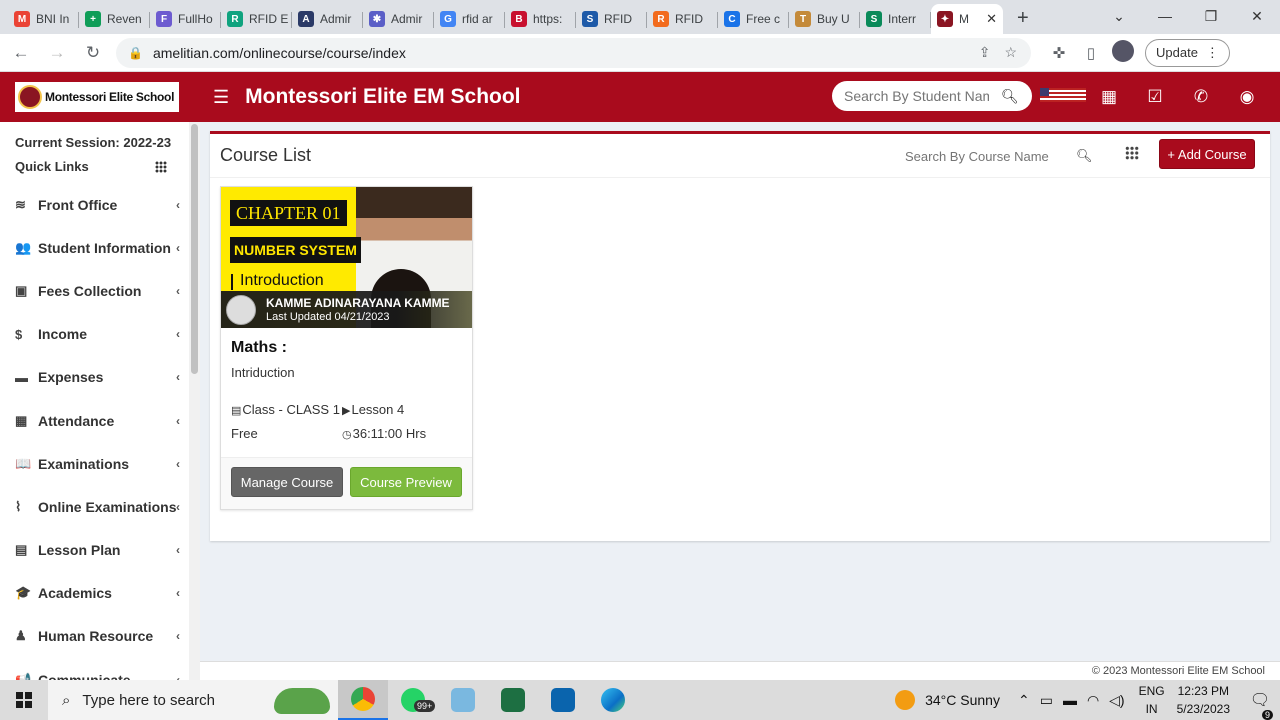 This screenshot has height=720, width=1280. Describe the element at coordinates (100, 334) in the screenshot. I see `sidebar-item-income: $ Income ‹` at that location.